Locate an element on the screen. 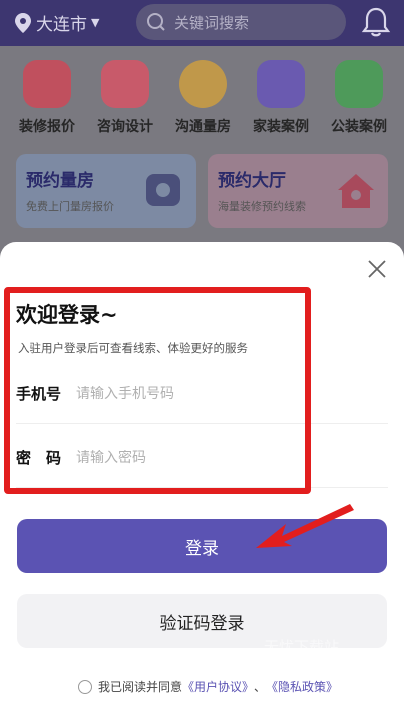 This screenshot has width=404, height=720. bell-icon is located at coordinates (376, 22).